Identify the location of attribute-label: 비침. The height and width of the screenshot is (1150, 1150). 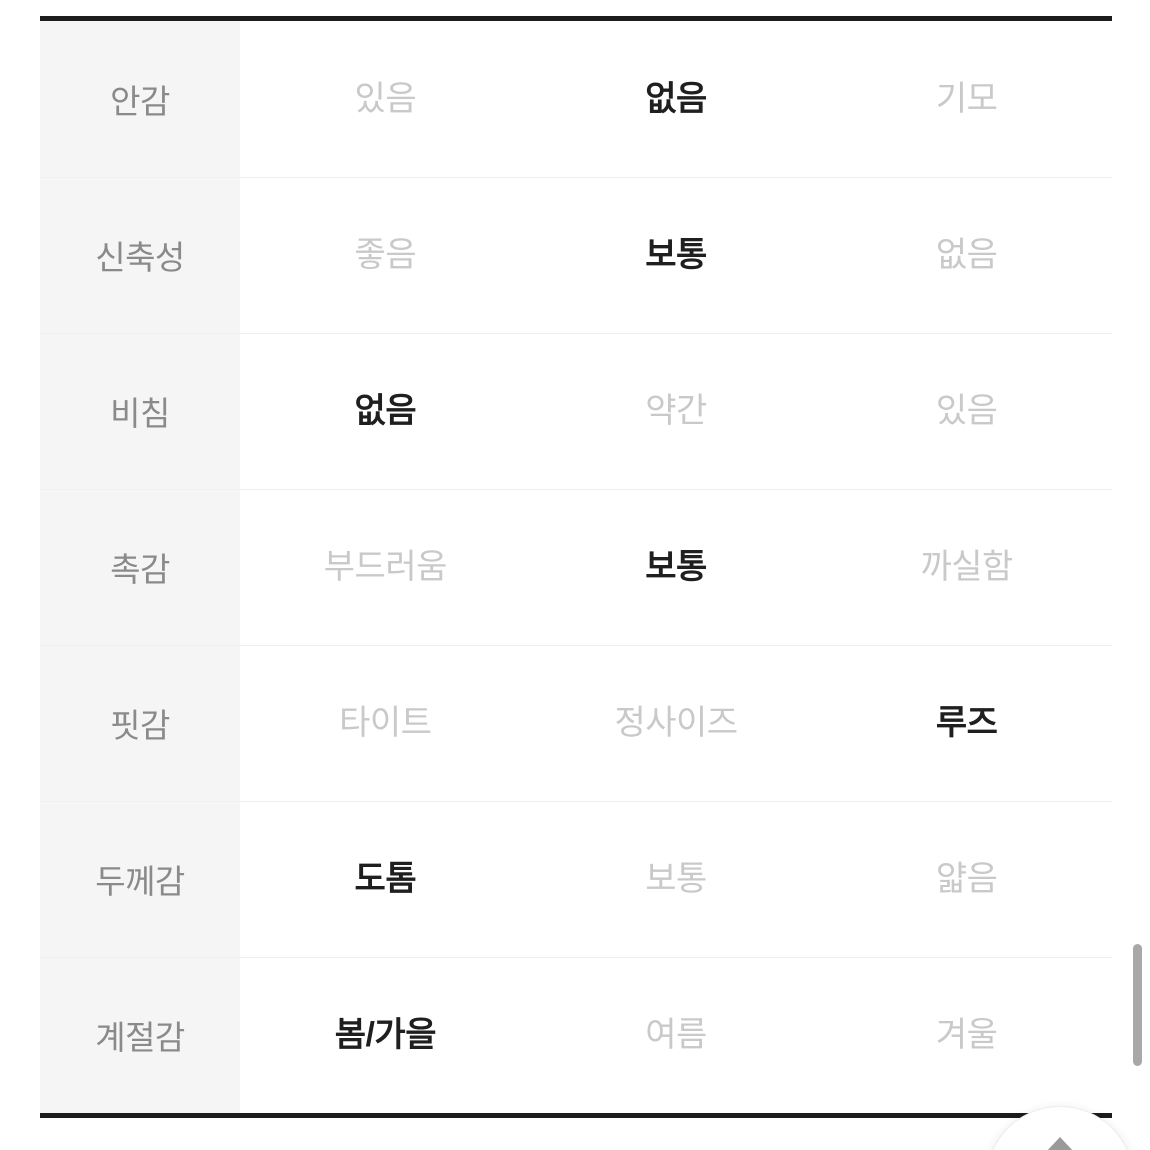
(140, 411).